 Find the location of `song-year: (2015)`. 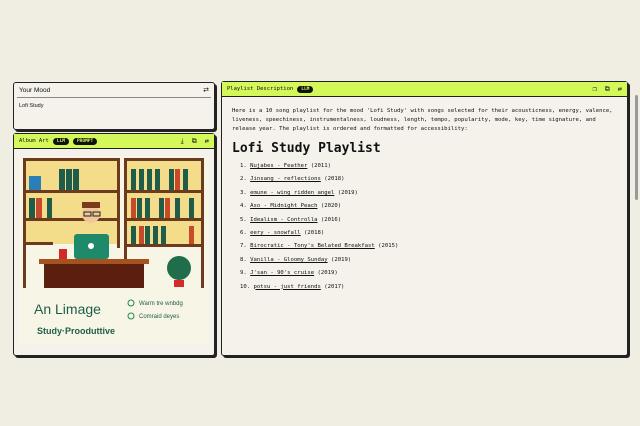

song-year: (2015) is located at coordinates (388, 246).